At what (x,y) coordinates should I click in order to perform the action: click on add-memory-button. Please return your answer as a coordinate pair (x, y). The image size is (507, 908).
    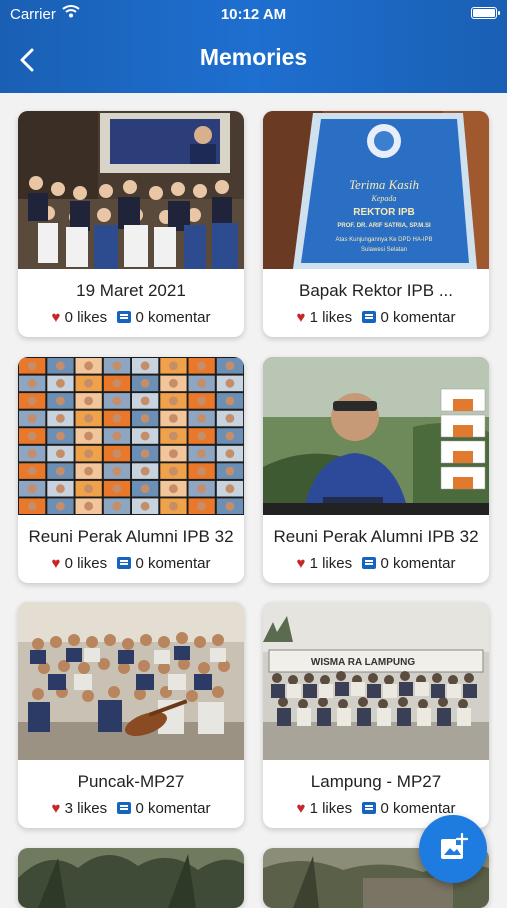
    Looking at the image, I should click on (453, 849).